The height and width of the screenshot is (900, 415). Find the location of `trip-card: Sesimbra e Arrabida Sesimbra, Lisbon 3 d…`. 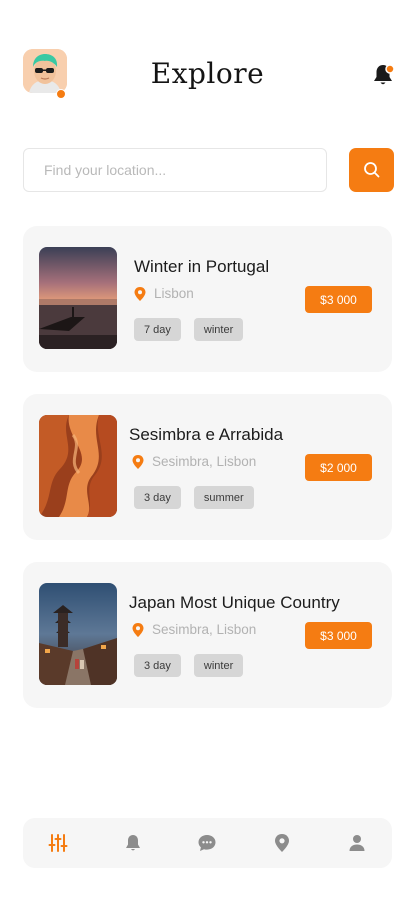

trip-card: Sesimbra e Arrabida Sesimbra, Lisbon 3 d… is located at coordinates (207, 467).